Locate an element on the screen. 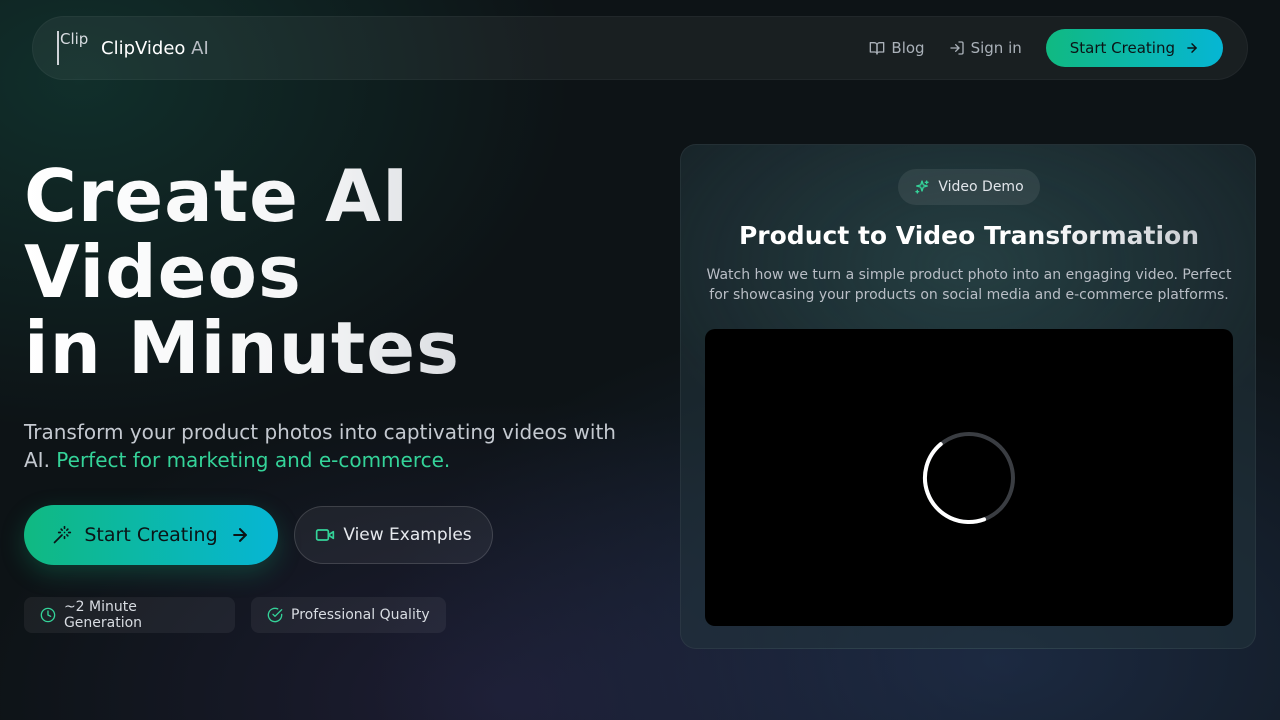 The image size is (1280, 720). view-examples-label: View Examples is located at coordinates (407, 535).